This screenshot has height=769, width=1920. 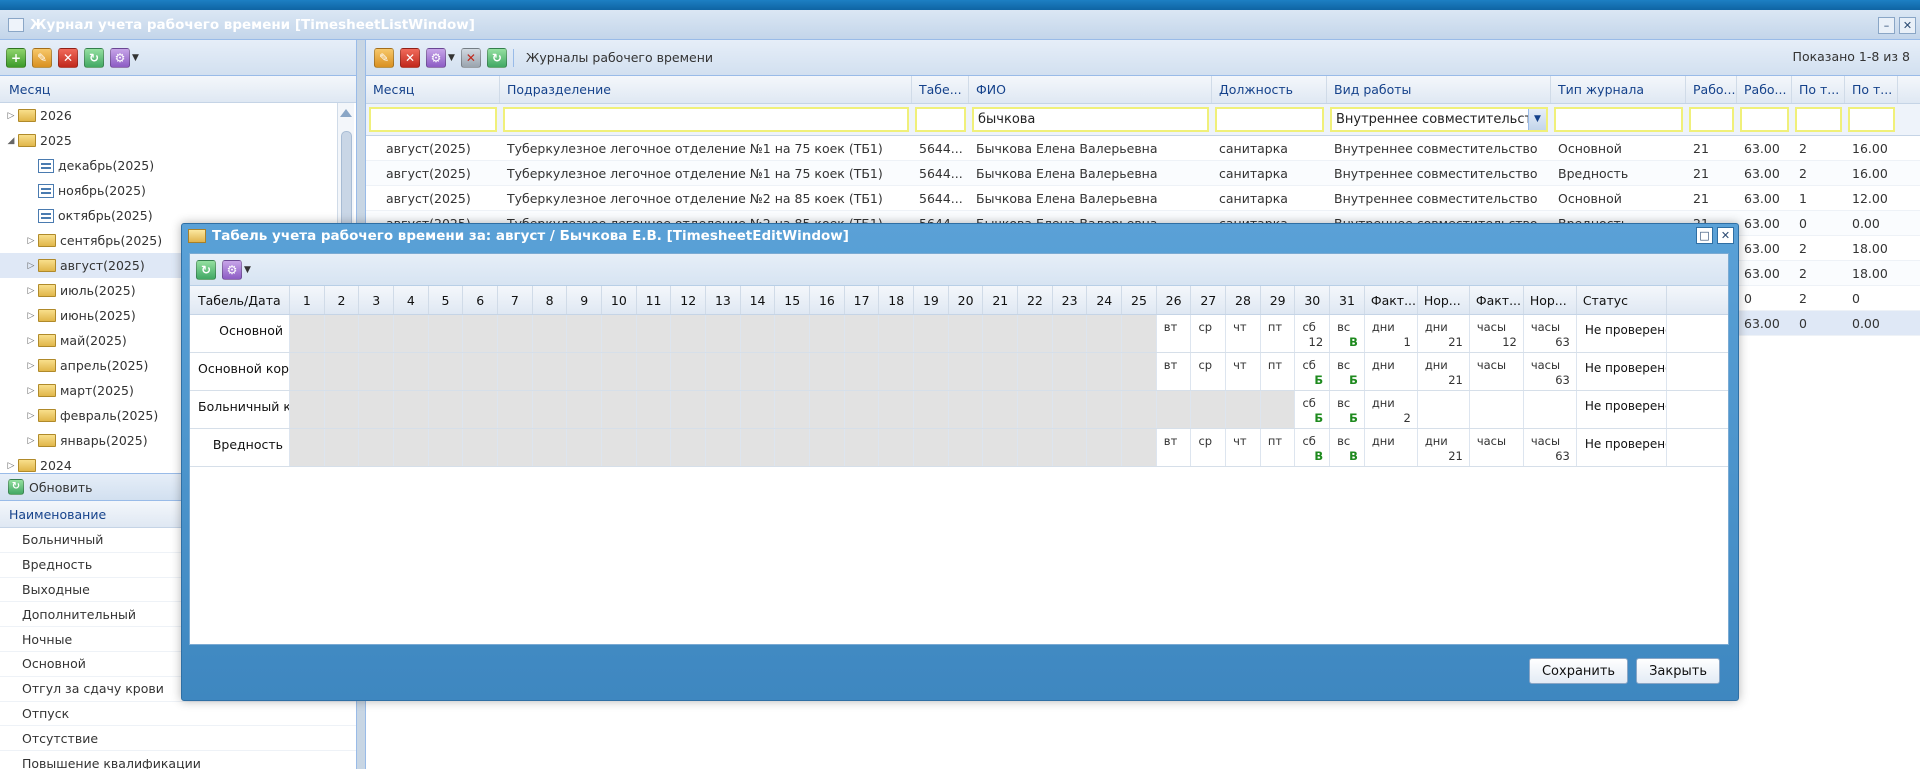 I want to click on minimize-icon: –, so click(x=1886, y=25).